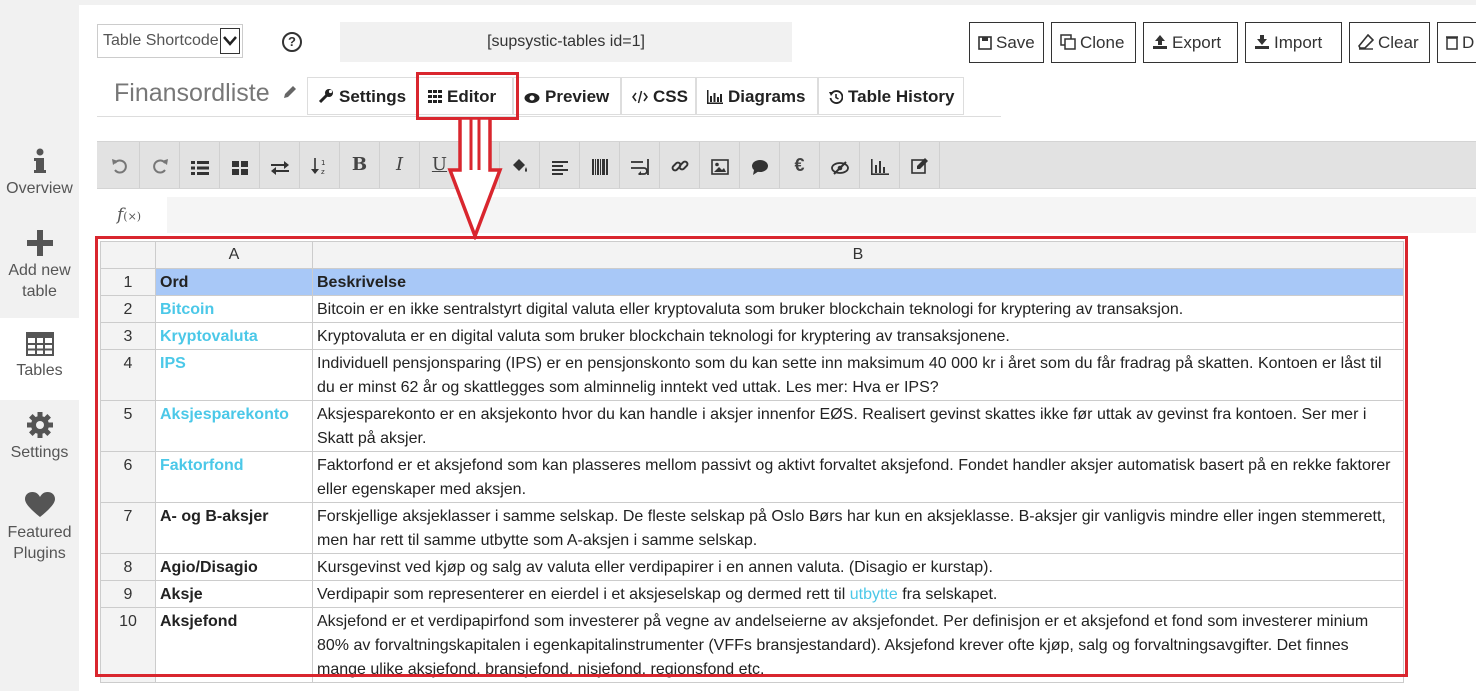 The height and width of the screenshot is (691, 1476). What do you see at coordinates (640, 97) in the screenshot?
I see `code-icon` at bounding box center [640, 97].